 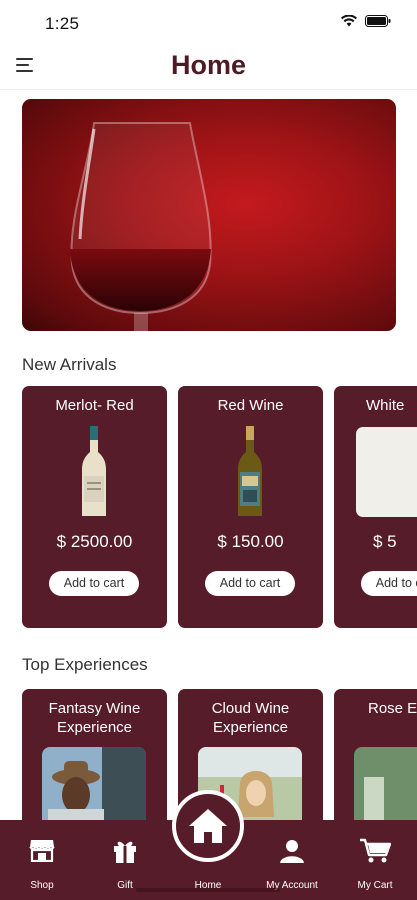 What do you see at coordinates (208, 22) in the screenshot?
I see `status-bar: 1:25` at bounding box center [208, 22].